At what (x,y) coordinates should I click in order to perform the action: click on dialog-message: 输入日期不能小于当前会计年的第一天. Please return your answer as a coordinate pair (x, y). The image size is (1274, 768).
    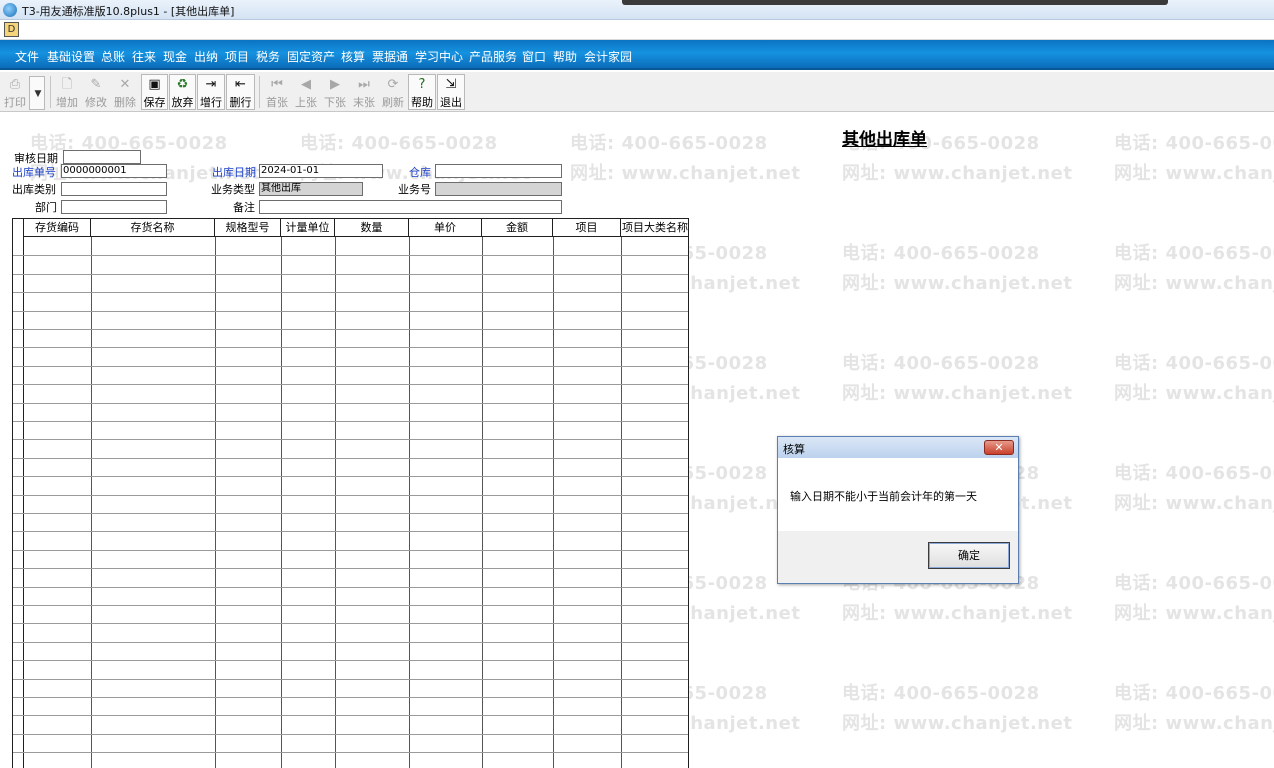
    Looking at the image, I should click on (883, 496).